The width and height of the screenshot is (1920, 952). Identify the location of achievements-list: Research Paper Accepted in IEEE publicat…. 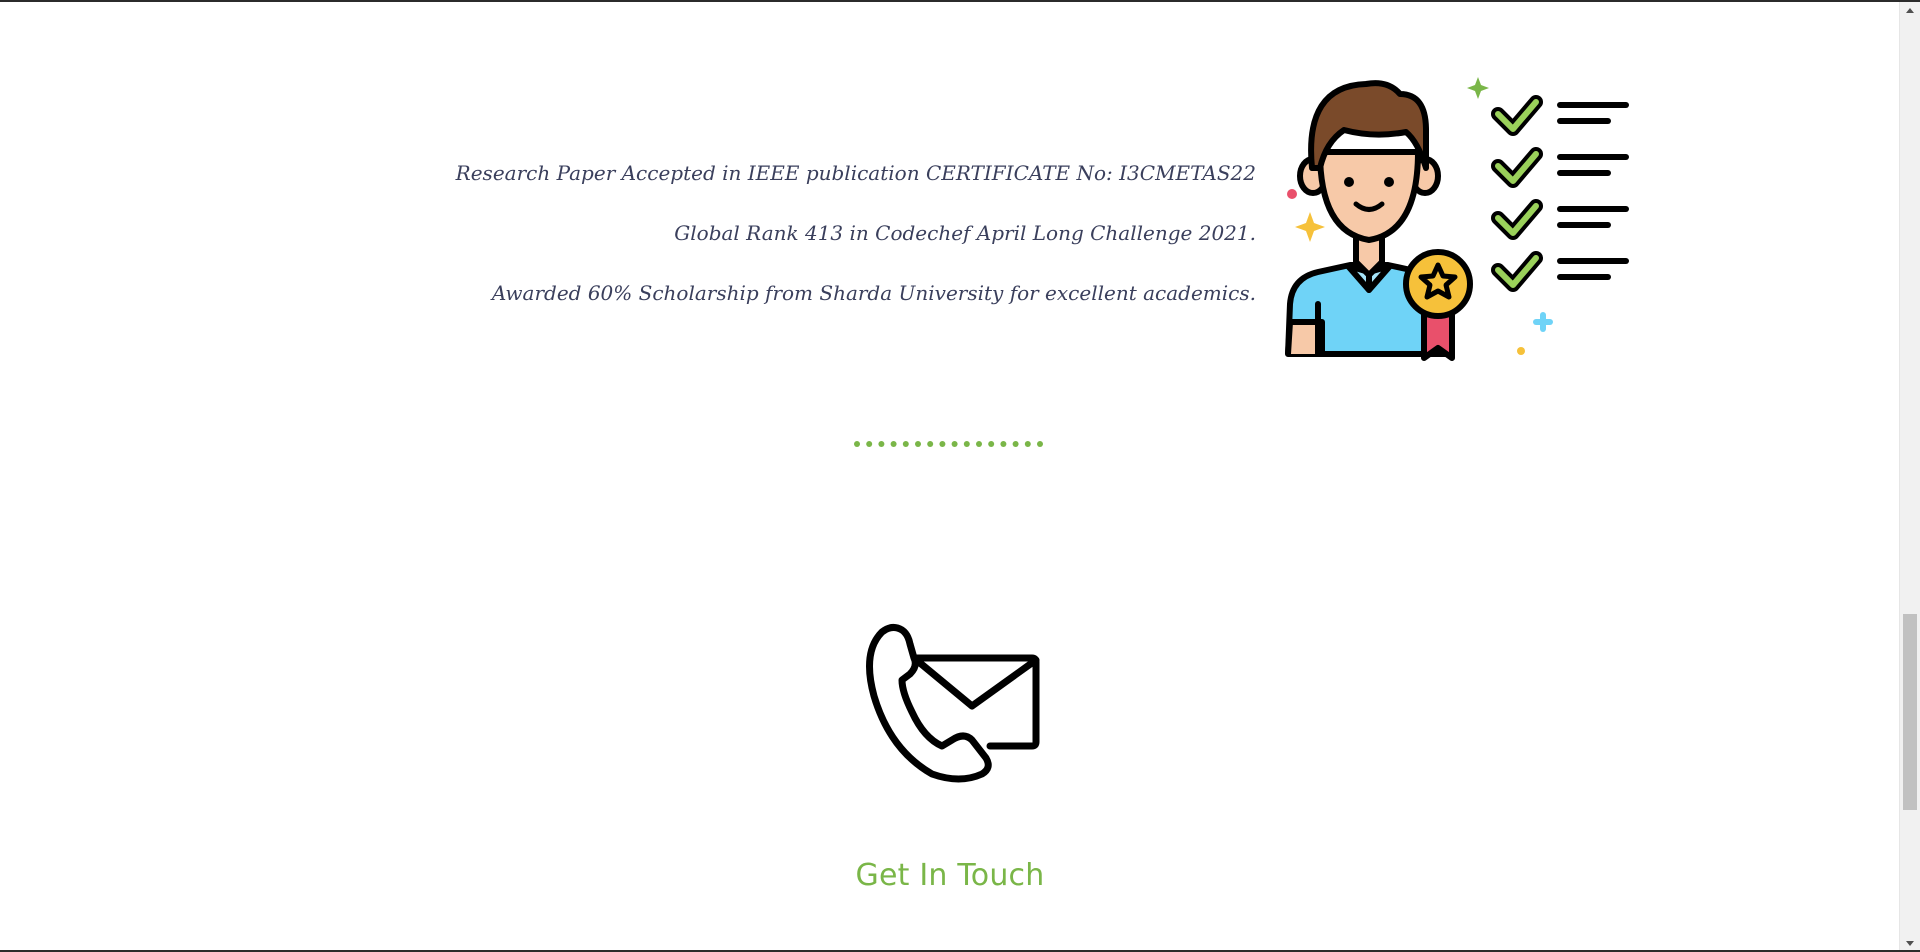
(846, 249).